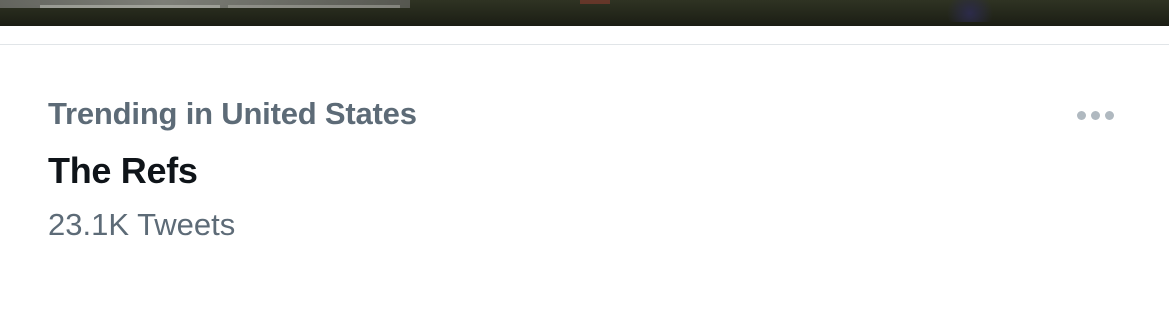 Image resolution: width=1169 pixels, height=317 pixels. I want to click on trend-title: The Refs, so click(123, 171).